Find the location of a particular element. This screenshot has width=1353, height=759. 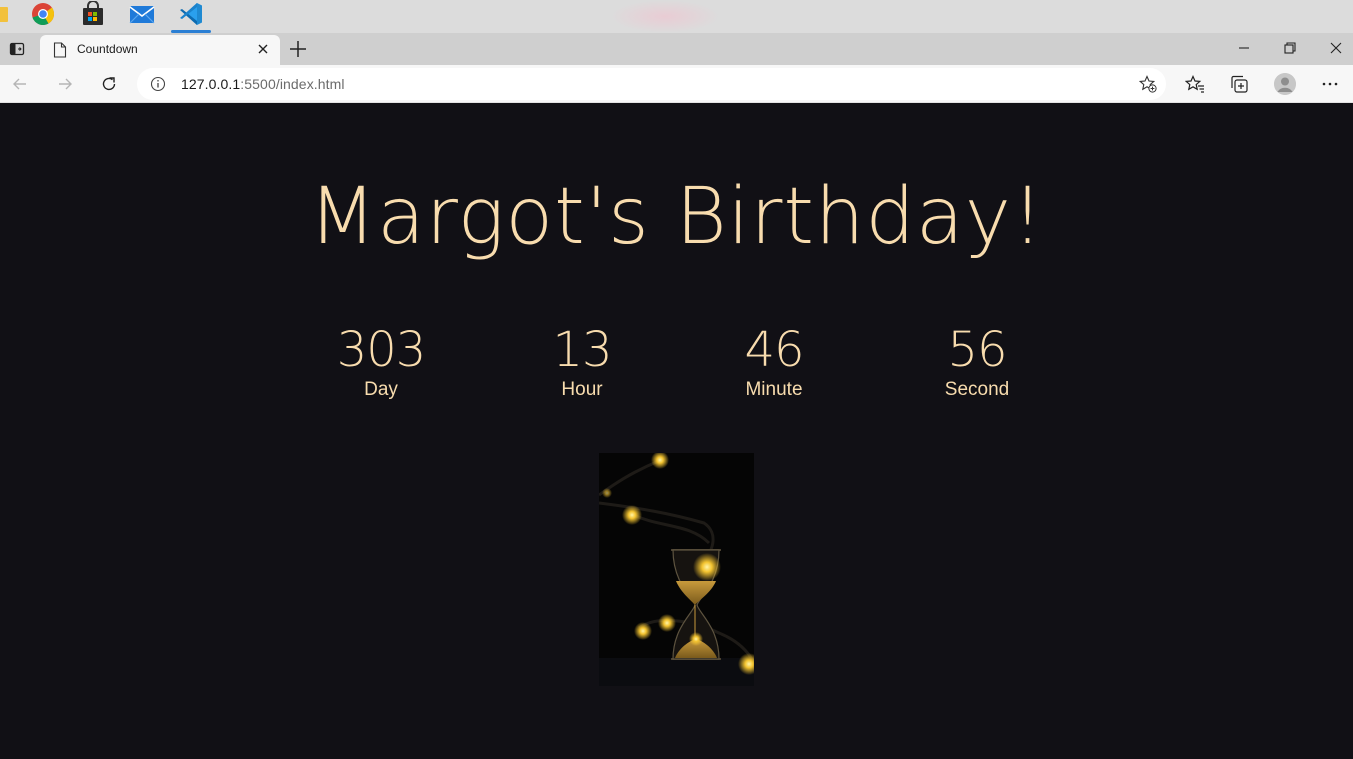

seconds-label: Second is located at coordinates (977, 389).